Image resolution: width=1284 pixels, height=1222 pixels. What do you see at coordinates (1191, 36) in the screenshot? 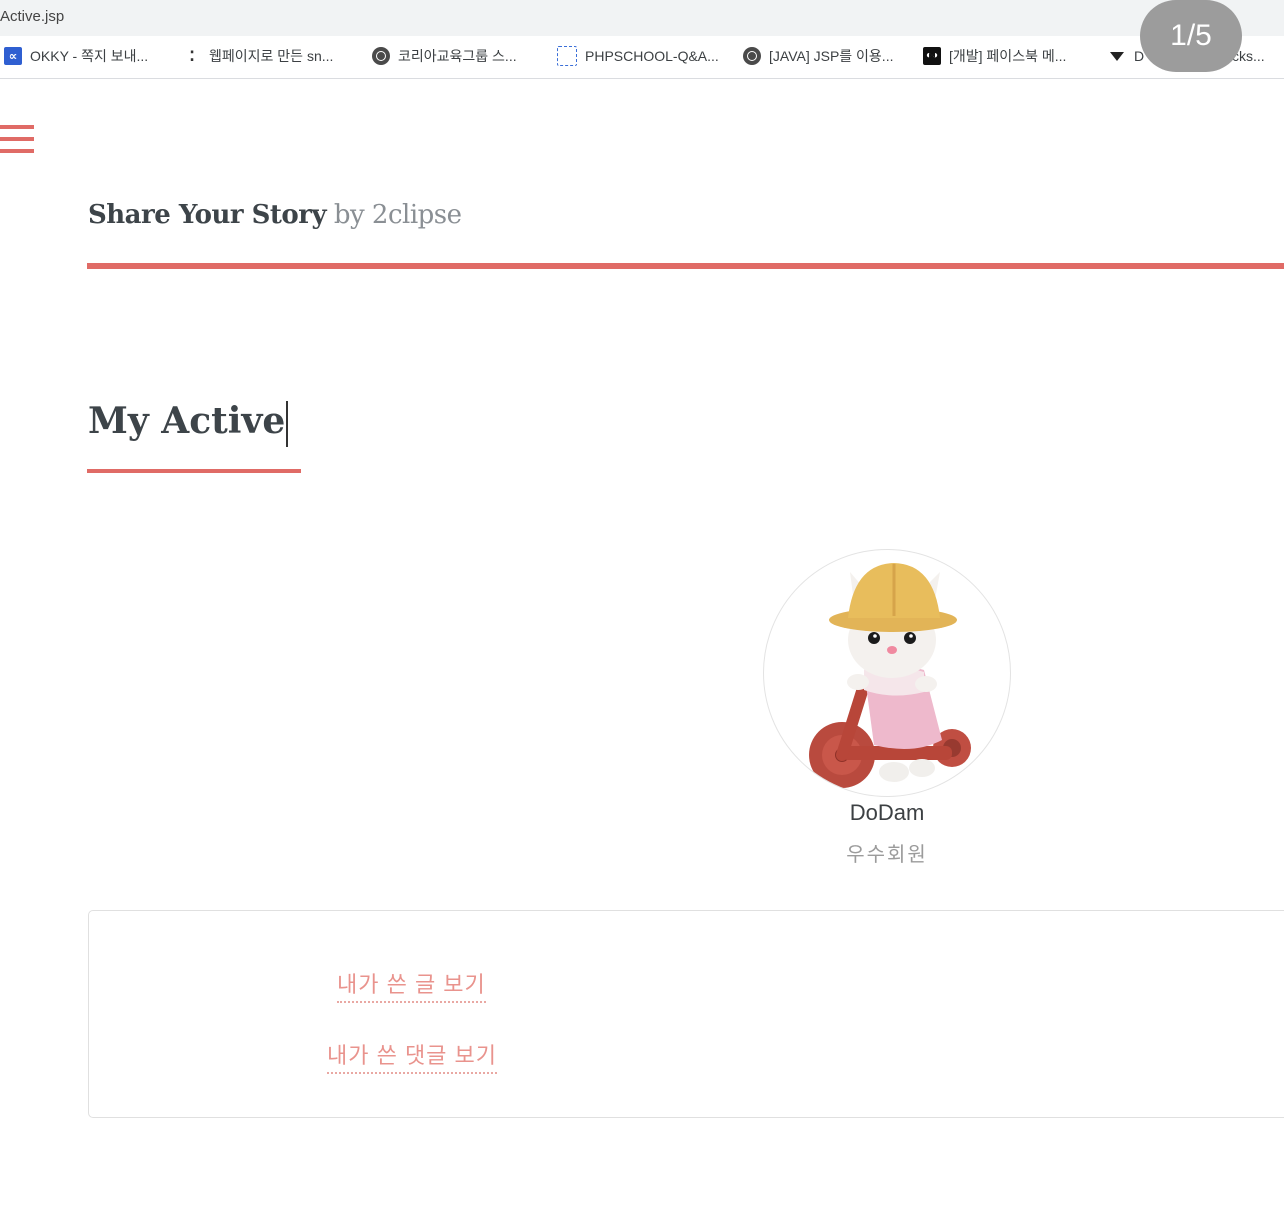
I see `page-counter-badge: 1/5` at bounding box center [1191, 36].